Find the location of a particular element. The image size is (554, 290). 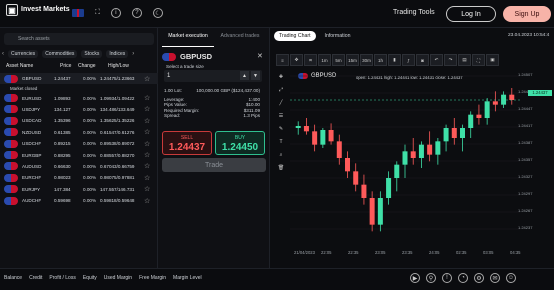

asset-row: USDJPY 134.127 0.00% 134.486/133.649 ☆ is located at coordinates (79, 109).